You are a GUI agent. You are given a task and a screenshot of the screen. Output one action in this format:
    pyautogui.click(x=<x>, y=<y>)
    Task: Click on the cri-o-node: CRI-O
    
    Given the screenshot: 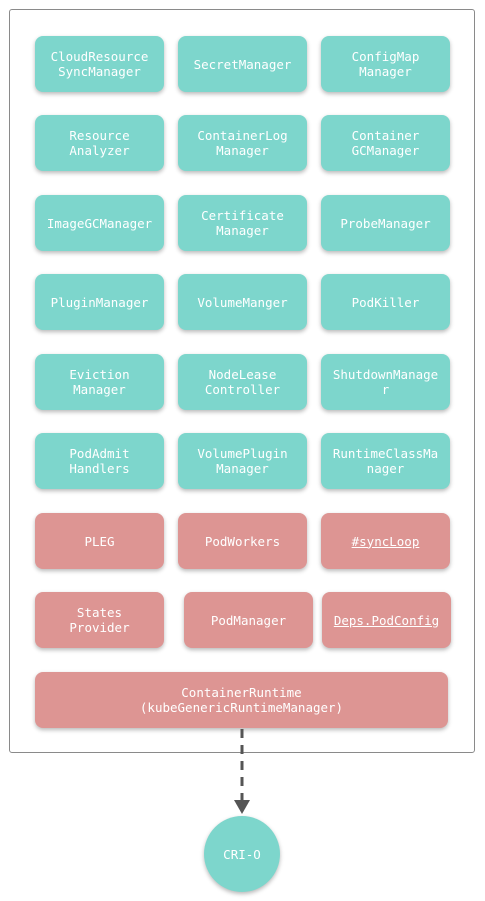 What is the action you would take?
    pyautogui.click(x=242, y=854)
    